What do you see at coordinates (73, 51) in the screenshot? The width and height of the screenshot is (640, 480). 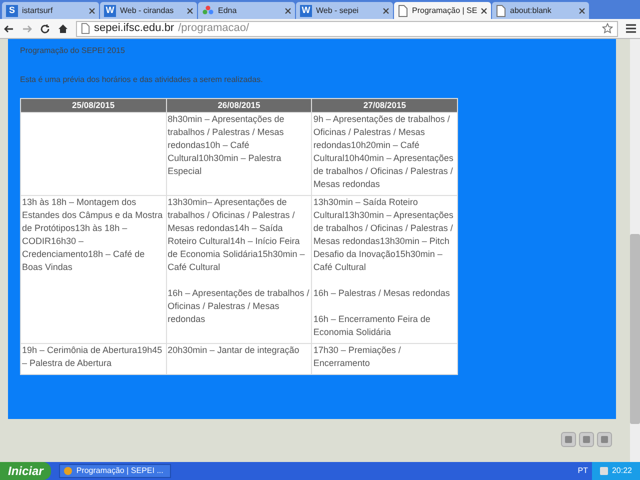 I see `page-heading: Programação do SEPEI 2015` at bounding box center [73, 51].